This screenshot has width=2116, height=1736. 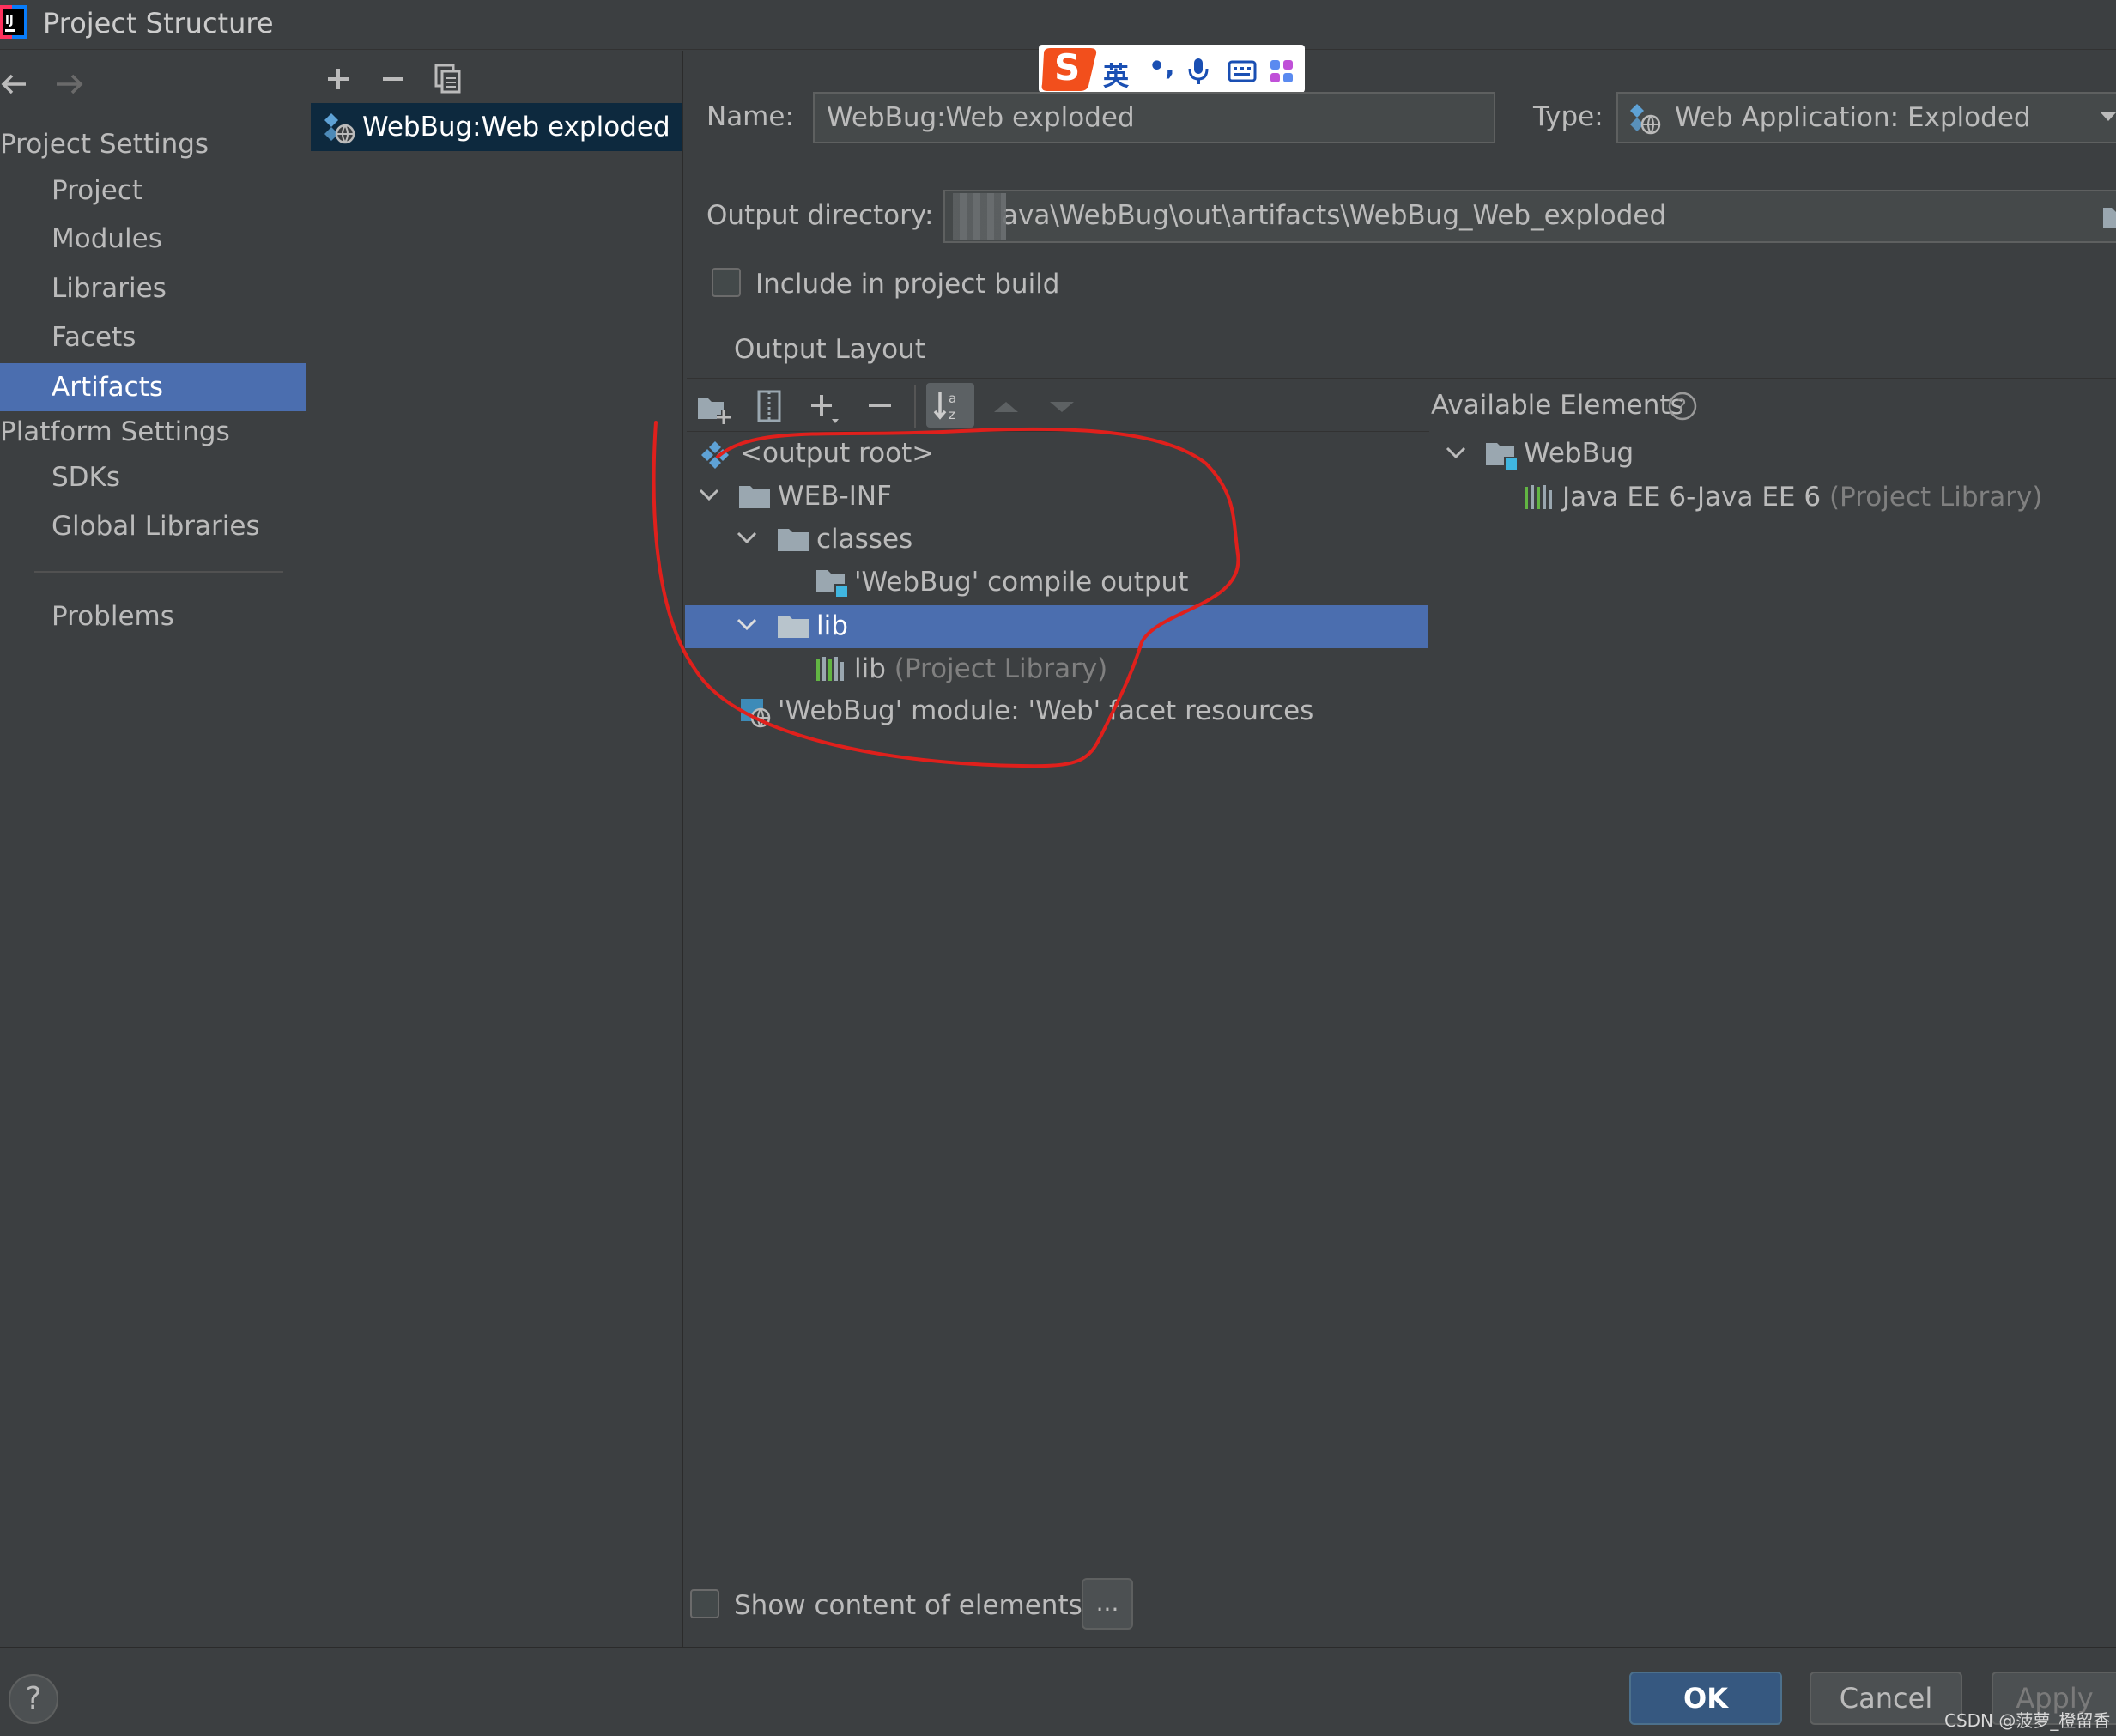 What do you see at coordinates (980, 216) in the screenshot?
I see `pixelated-redaction` at bounding box center [980, 216].